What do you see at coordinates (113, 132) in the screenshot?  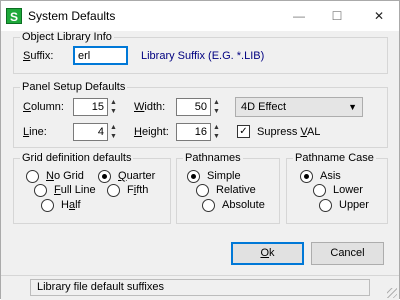 I see `line-spinner: ▲ ▼` at bounding box center [113, 132].